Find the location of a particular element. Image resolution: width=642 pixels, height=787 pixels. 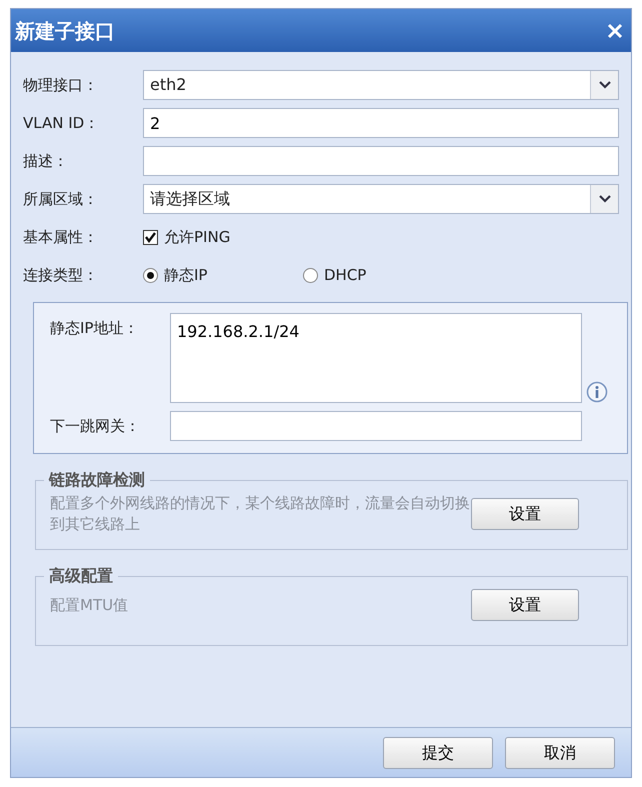

checkbox-label: 允许PING is located at coordinates (197, 237).